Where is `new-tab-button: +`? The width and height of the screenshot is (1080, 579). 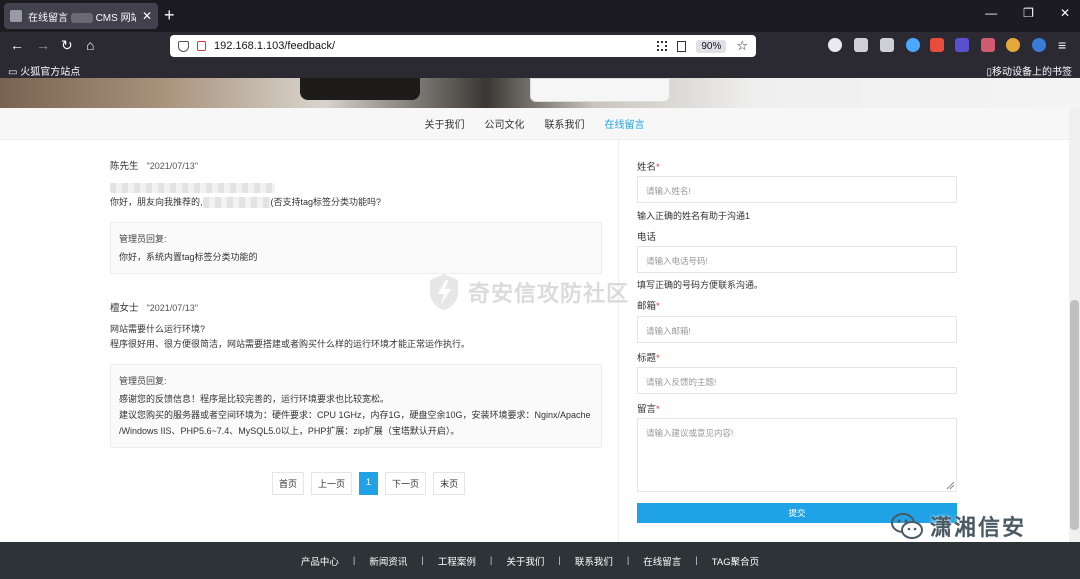 new-tab-button: + is located at coordinates (169, 15).